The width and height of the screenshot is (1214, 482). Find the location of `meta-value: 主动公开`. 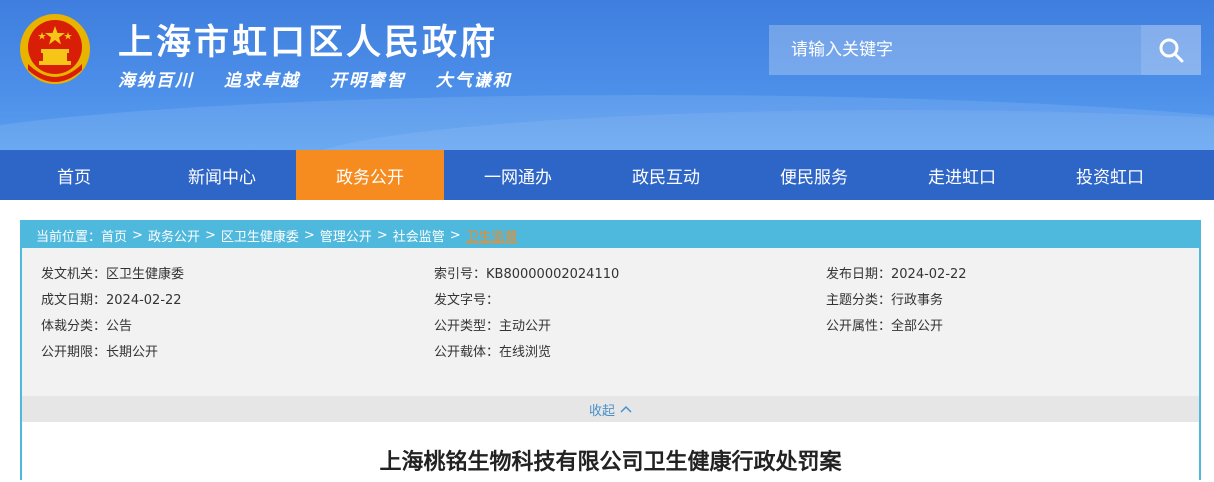

meta-value: 主动公开 is located at coordinates (525, 326).